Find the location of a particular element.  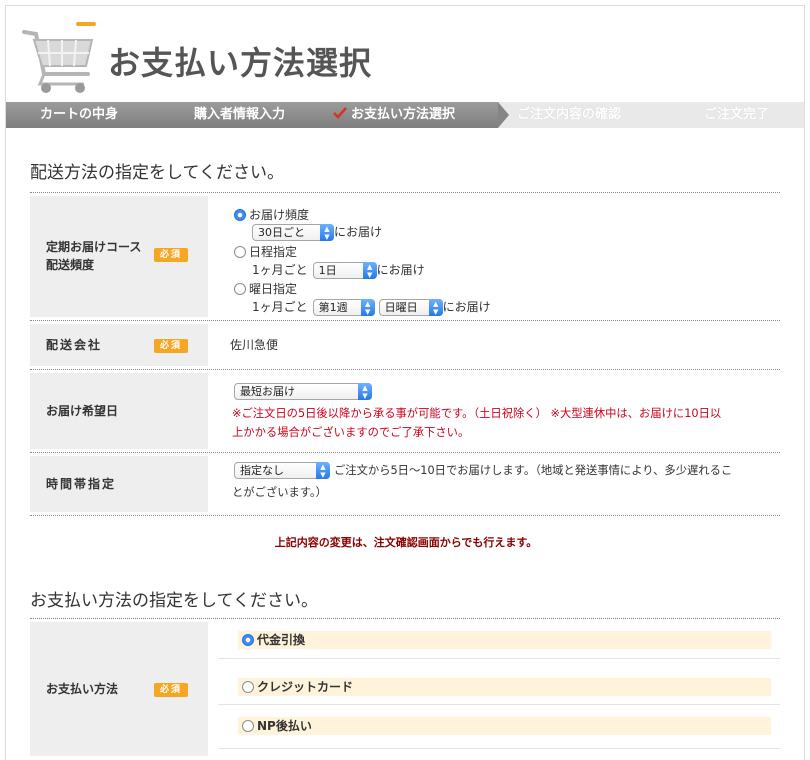

frequency-option-weekday: 曜日指定 is located at coordinates (265, 288).